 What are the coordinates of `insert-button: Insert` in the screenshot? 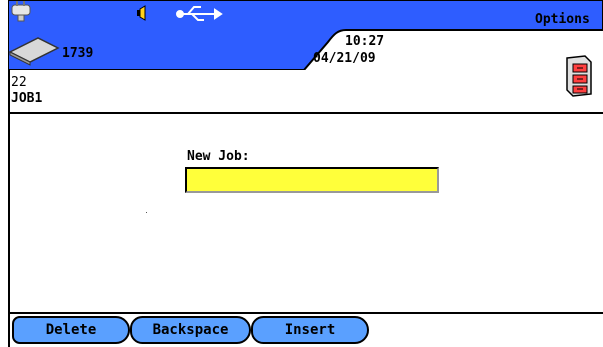 It's located at (310, 330).